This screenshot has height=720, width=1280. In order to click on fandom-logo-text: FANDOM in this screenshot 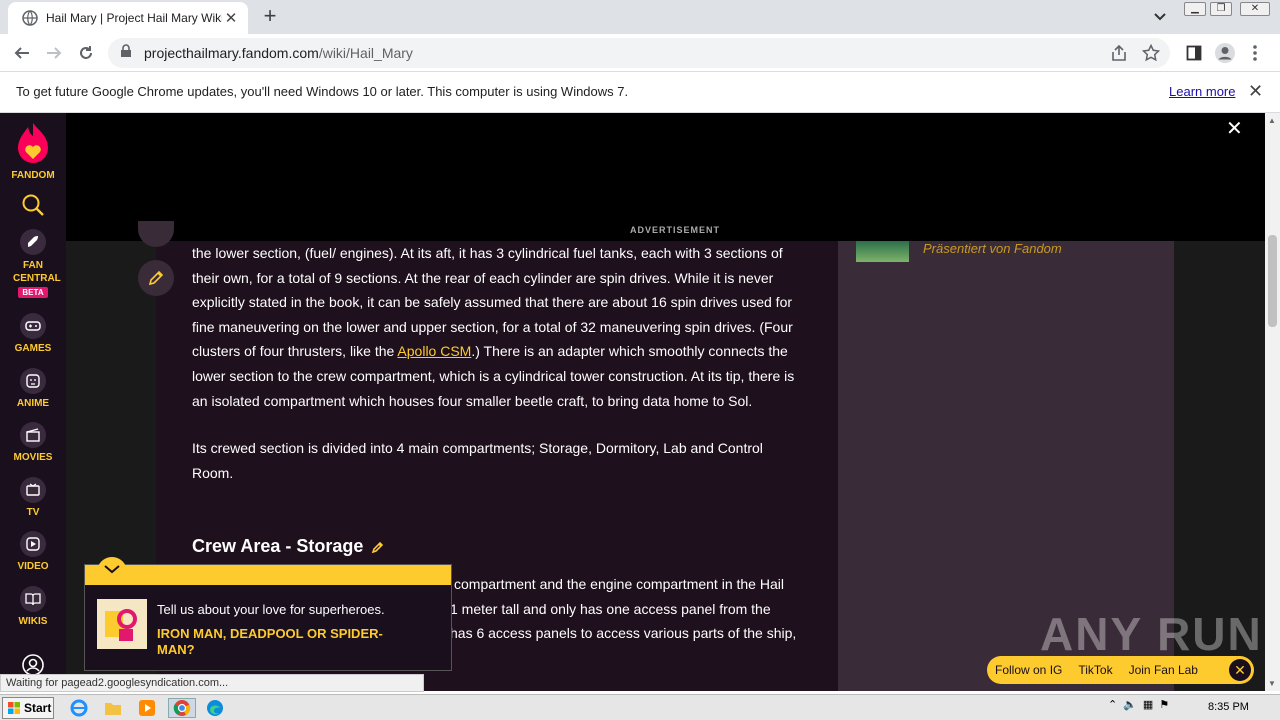, I will do `click(33, 175)`.